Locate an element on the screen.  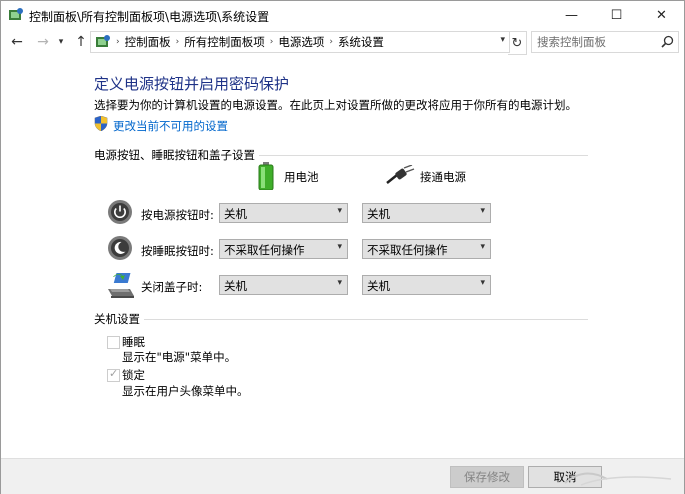
power-buttons-section-title: 电源按钮、睡眠按钮和盖子设置 is located at coordinates (176, 155).